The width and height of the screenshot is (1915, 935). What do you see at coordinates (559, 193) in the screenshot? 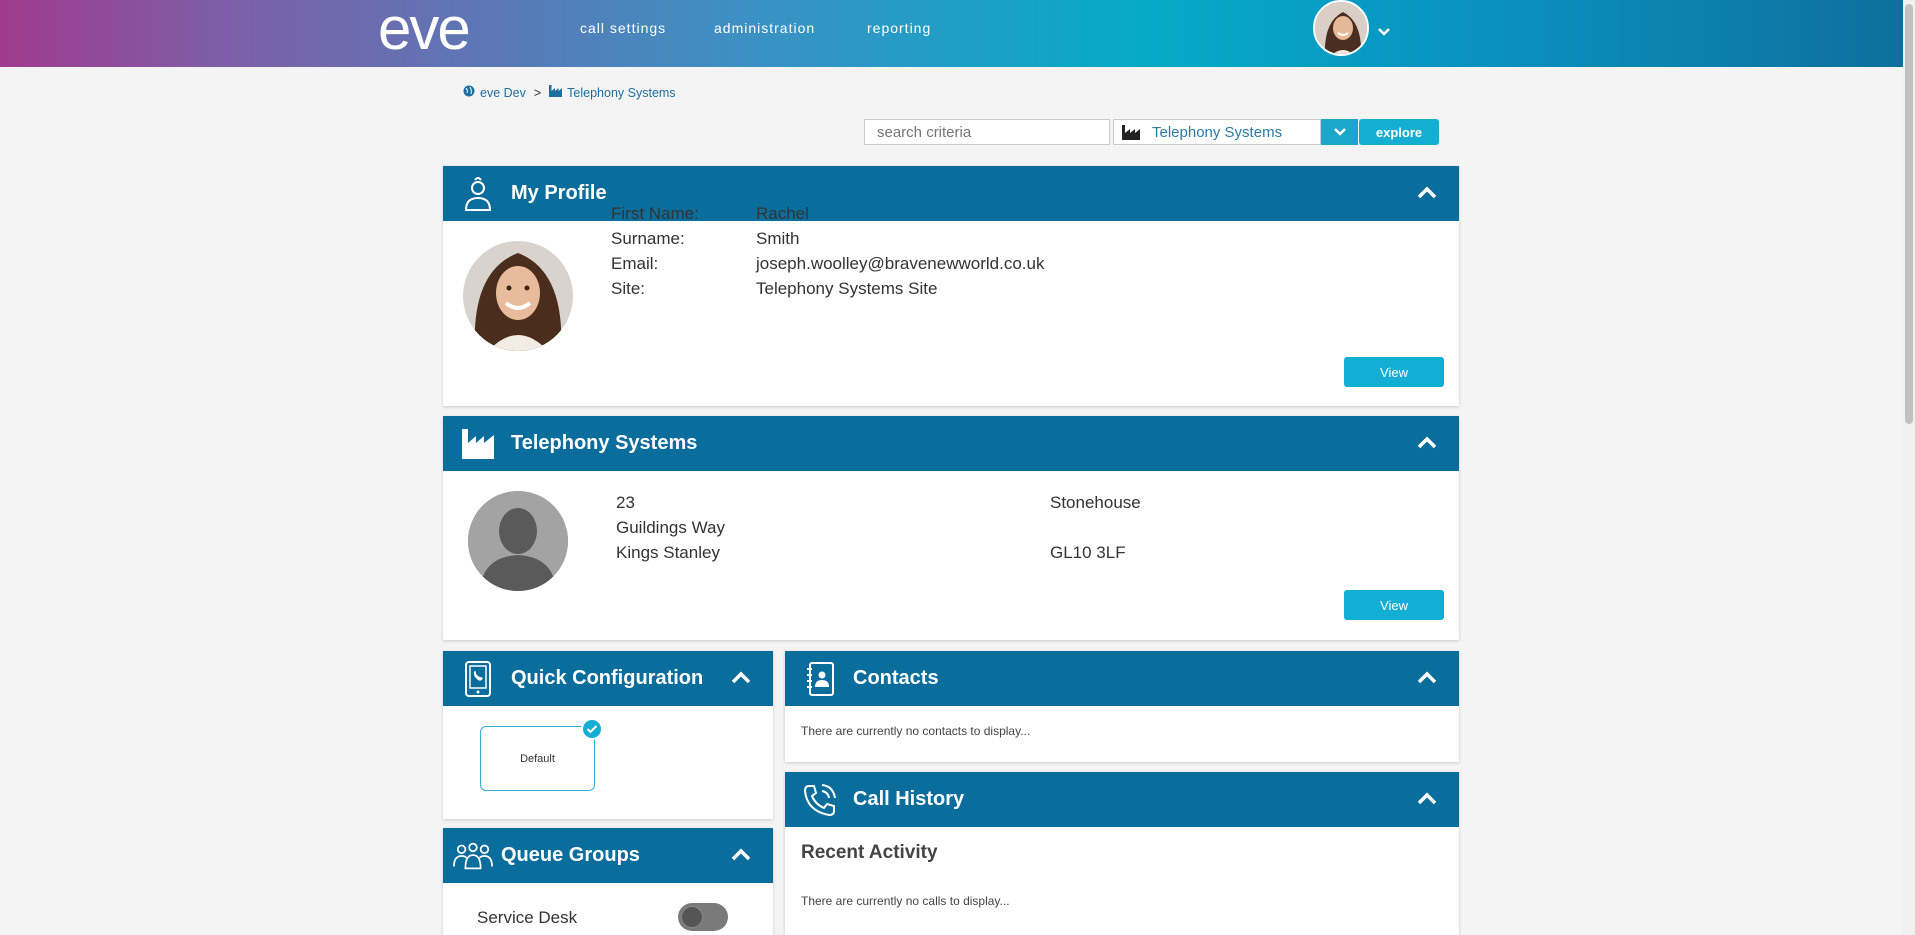
I see `my-profile-title: My Profile` at bounding box center [559, 193].